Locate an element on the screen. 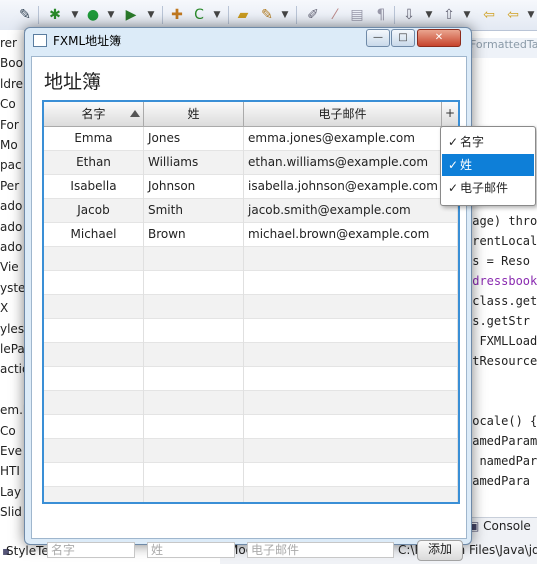 This screenshot has height=564, width=537. explorer-item: X is located at coordinates (12, 312).